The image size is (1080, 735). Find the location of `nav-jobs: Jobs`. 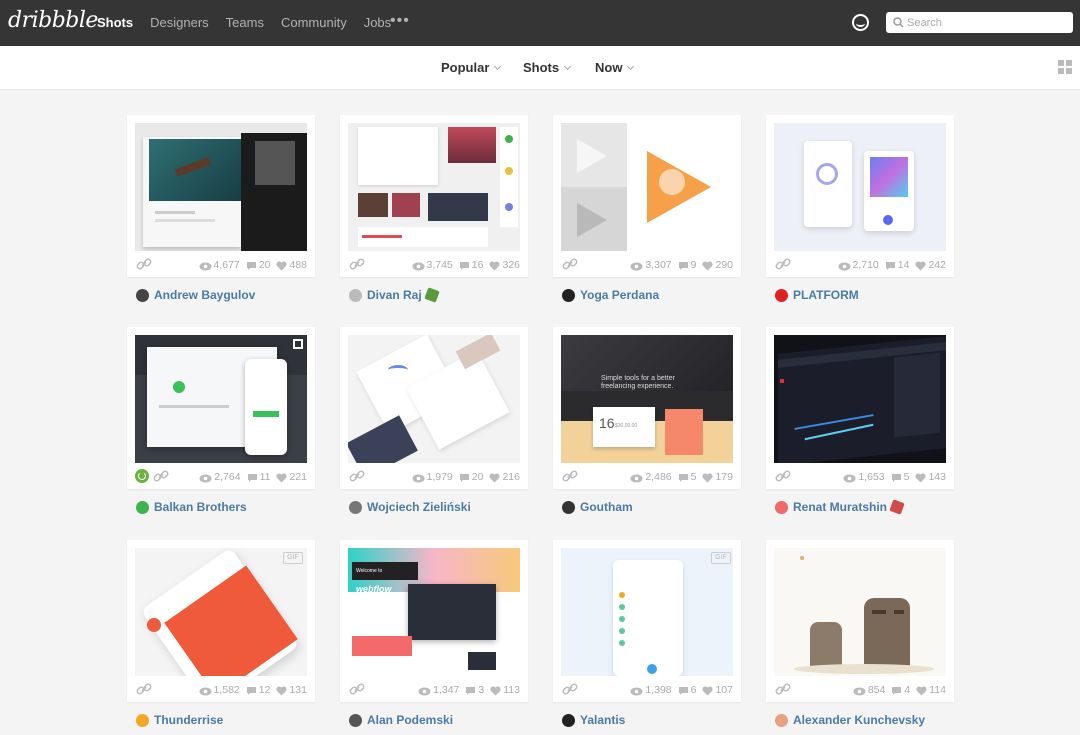

nav-jobs: Jobs is located at coordinates (377, 22).